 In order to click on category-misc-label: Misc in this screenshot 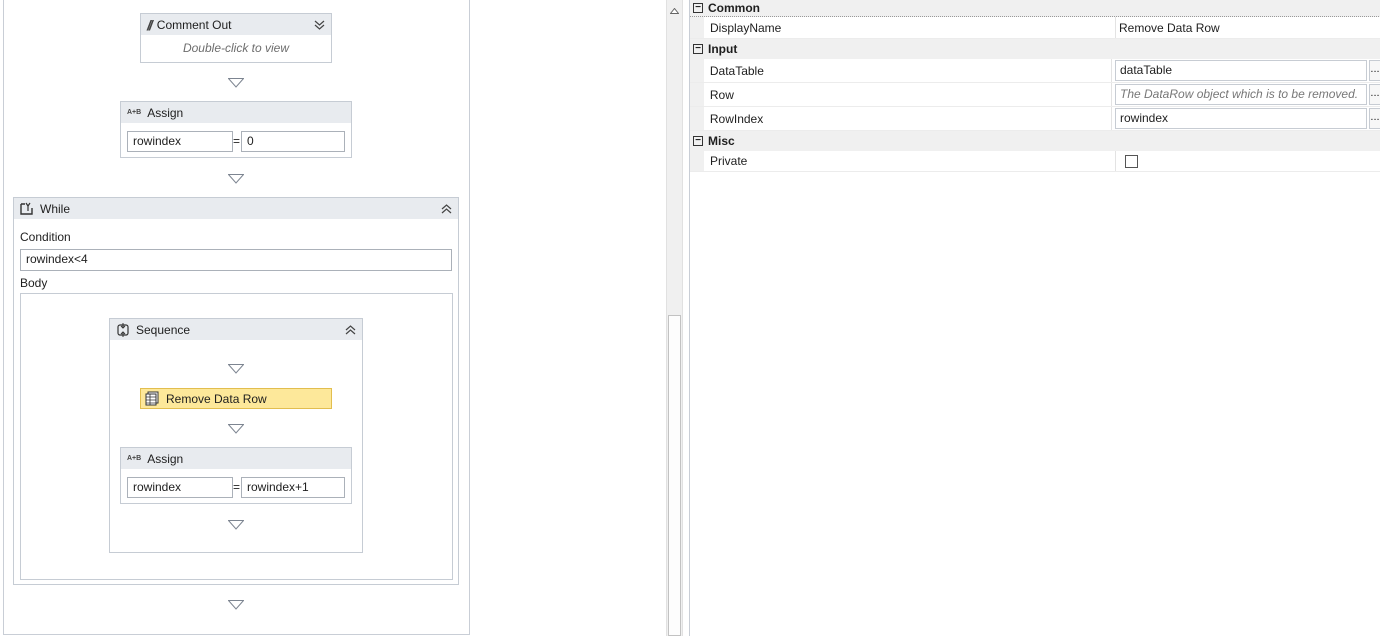, I will do `click(721, 141)`.